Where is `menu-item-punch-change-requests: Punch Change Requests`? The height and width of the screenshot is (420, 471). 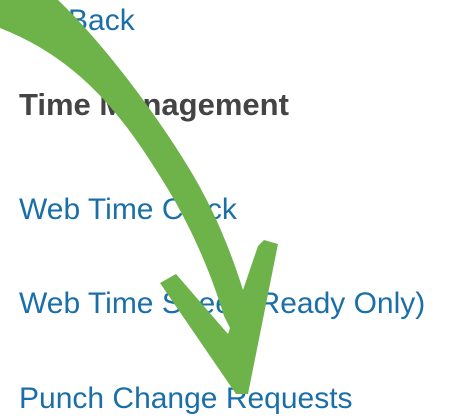 menu-item-punch-change-requests: Punch Change Requests is located at coordinates (186, 399).